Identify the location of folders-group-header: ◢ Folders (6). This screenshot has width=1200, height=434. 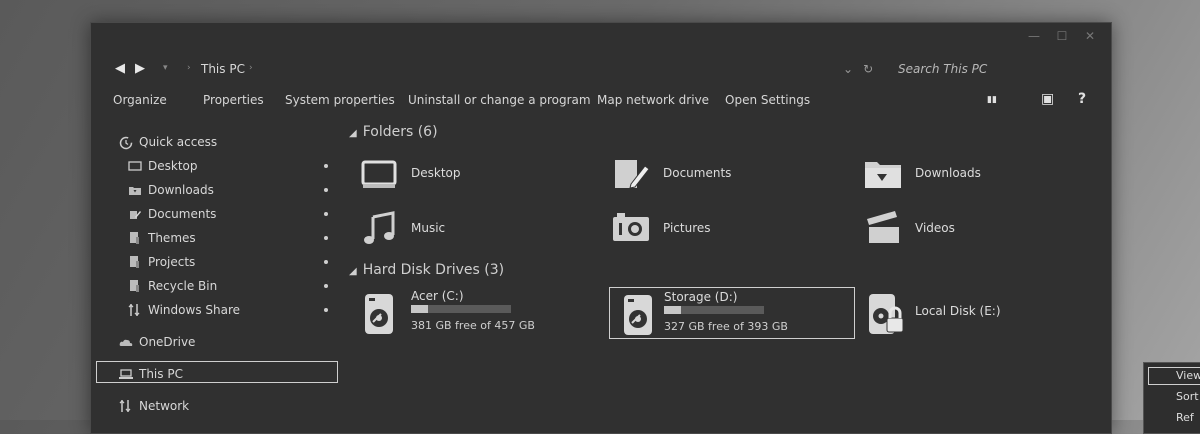
(393, 132).